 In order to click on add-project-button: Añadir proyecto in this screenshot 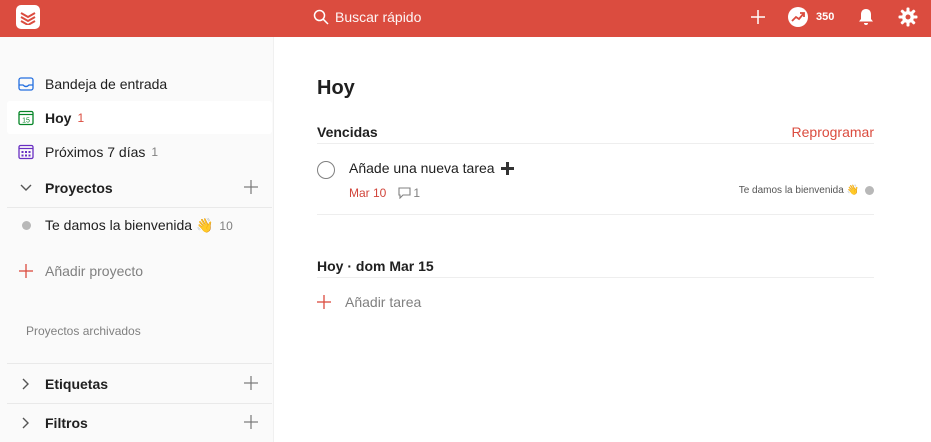, I will do `click(139, 270)`.